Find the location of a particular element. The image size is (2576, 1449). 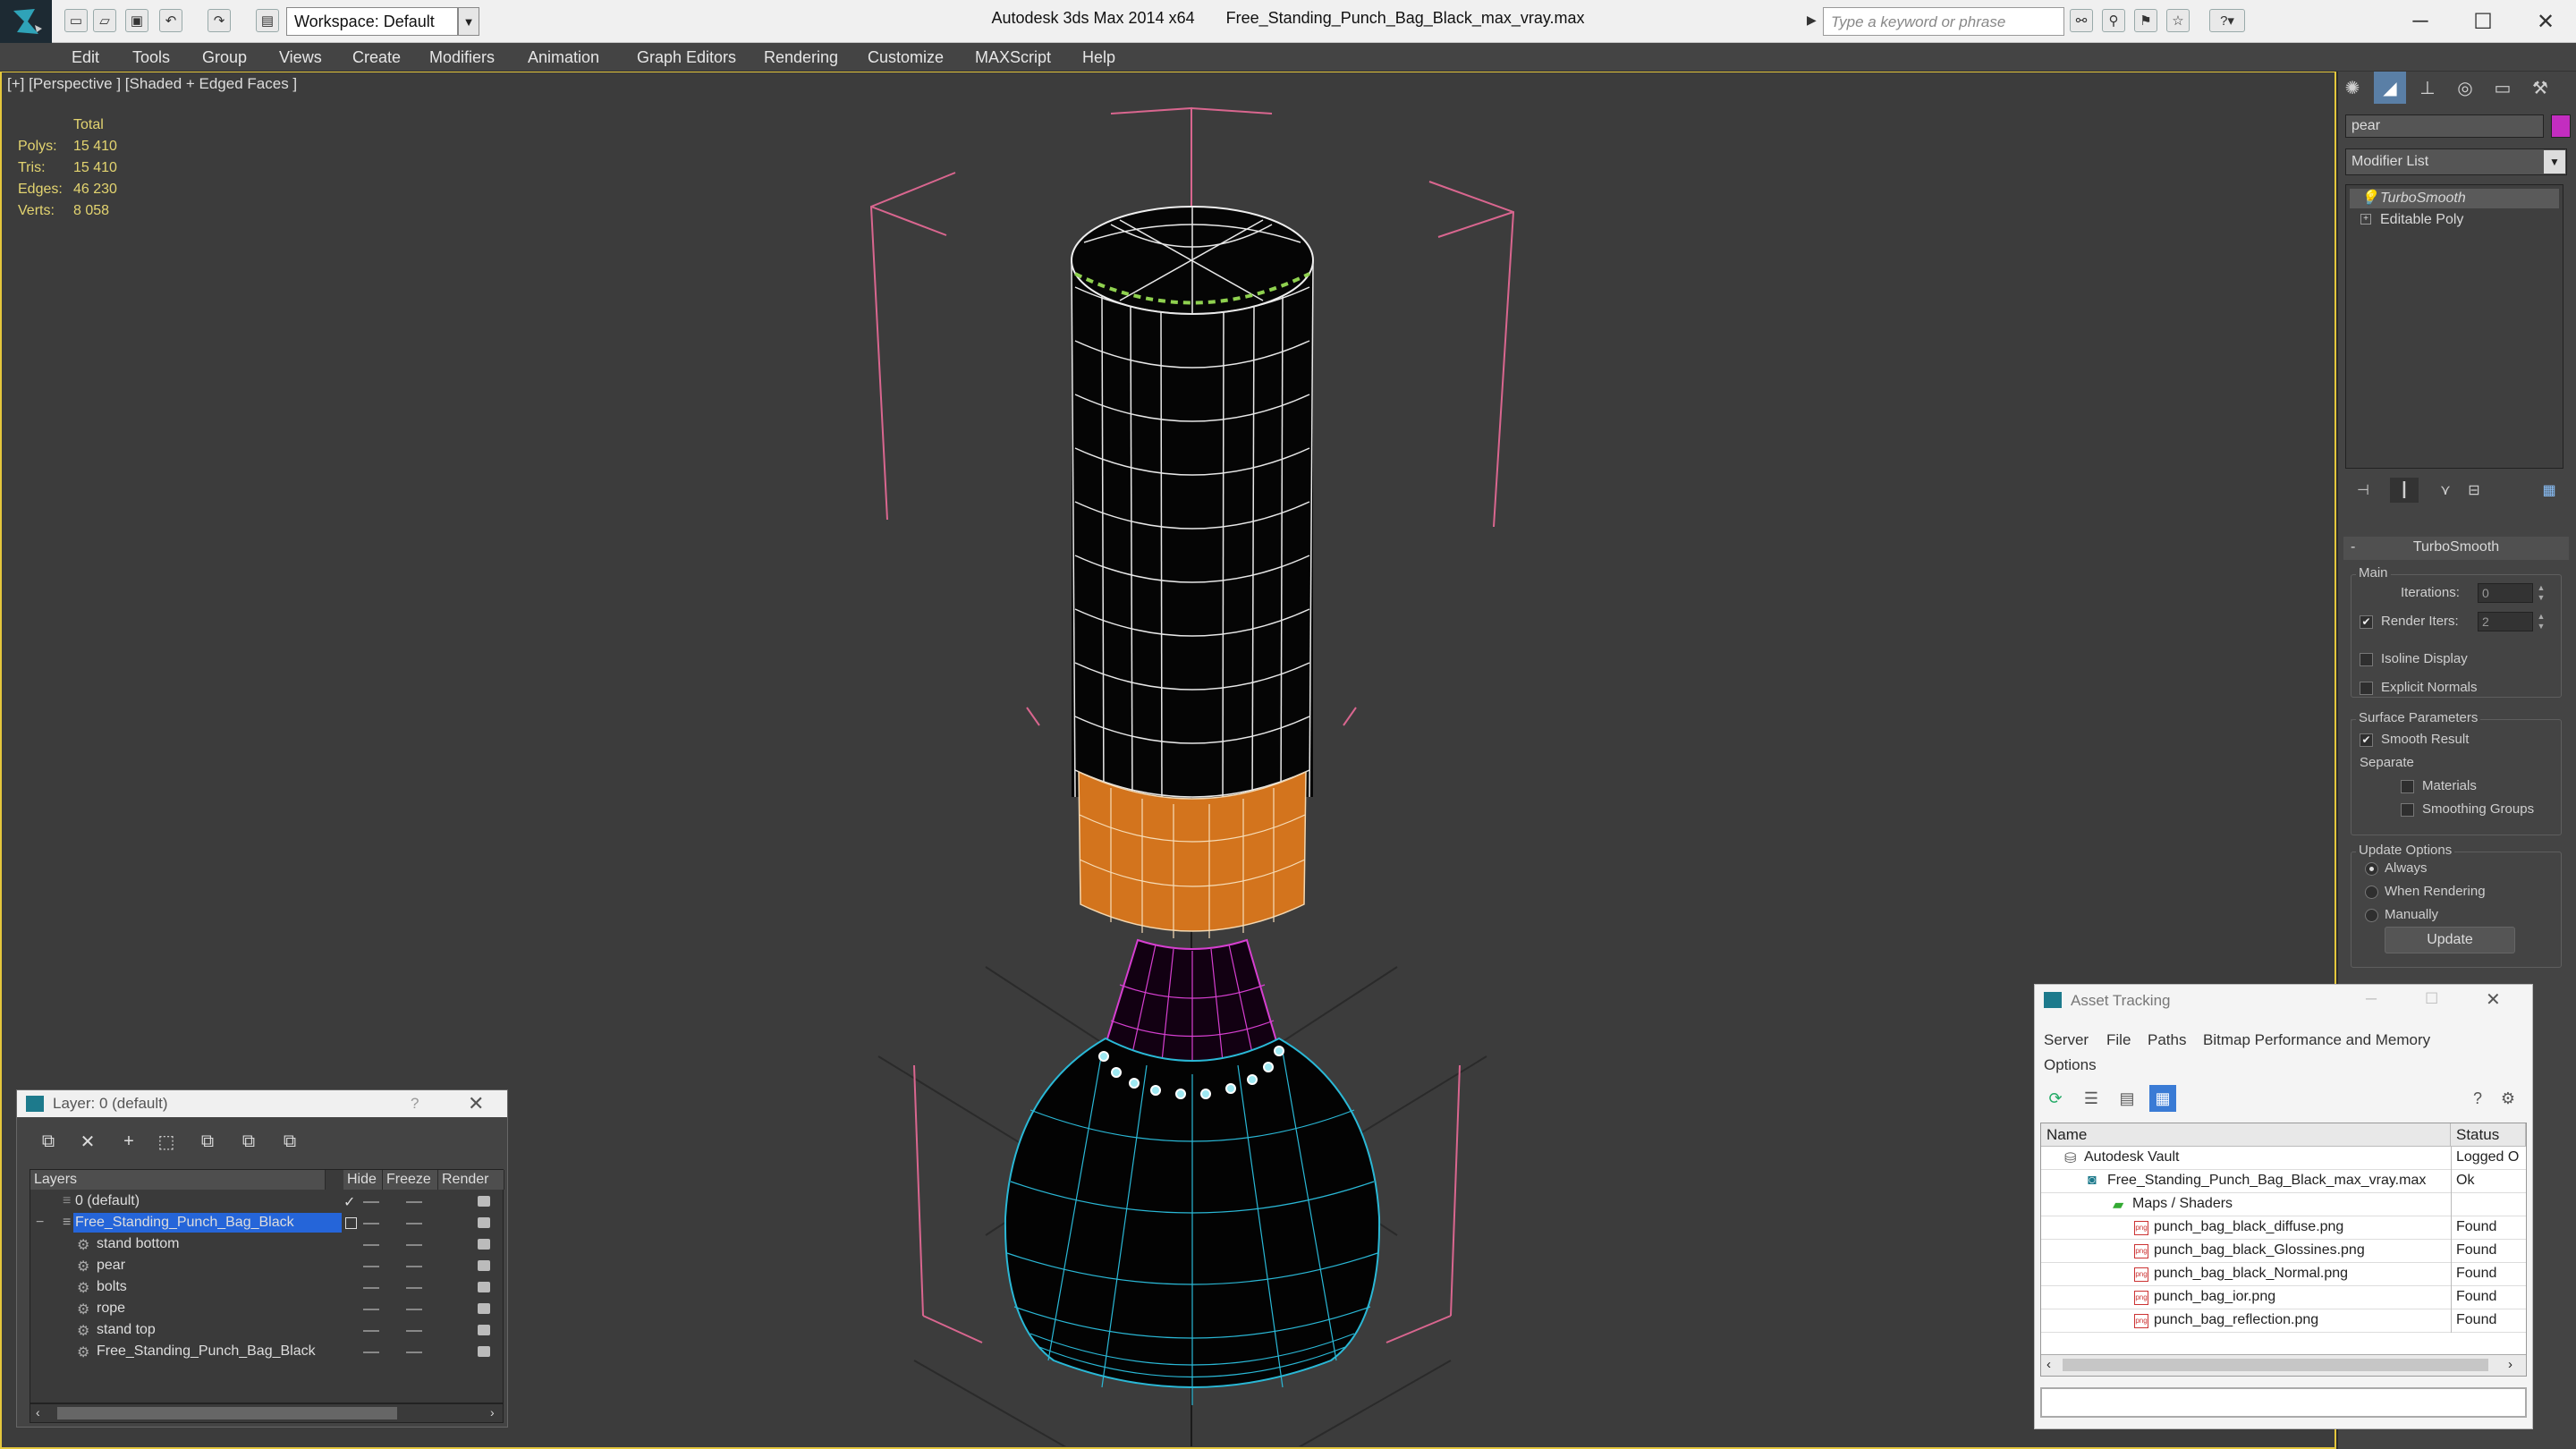

freeze-all-layers-icon: ⧉ is located at coordinates (289, 1141).